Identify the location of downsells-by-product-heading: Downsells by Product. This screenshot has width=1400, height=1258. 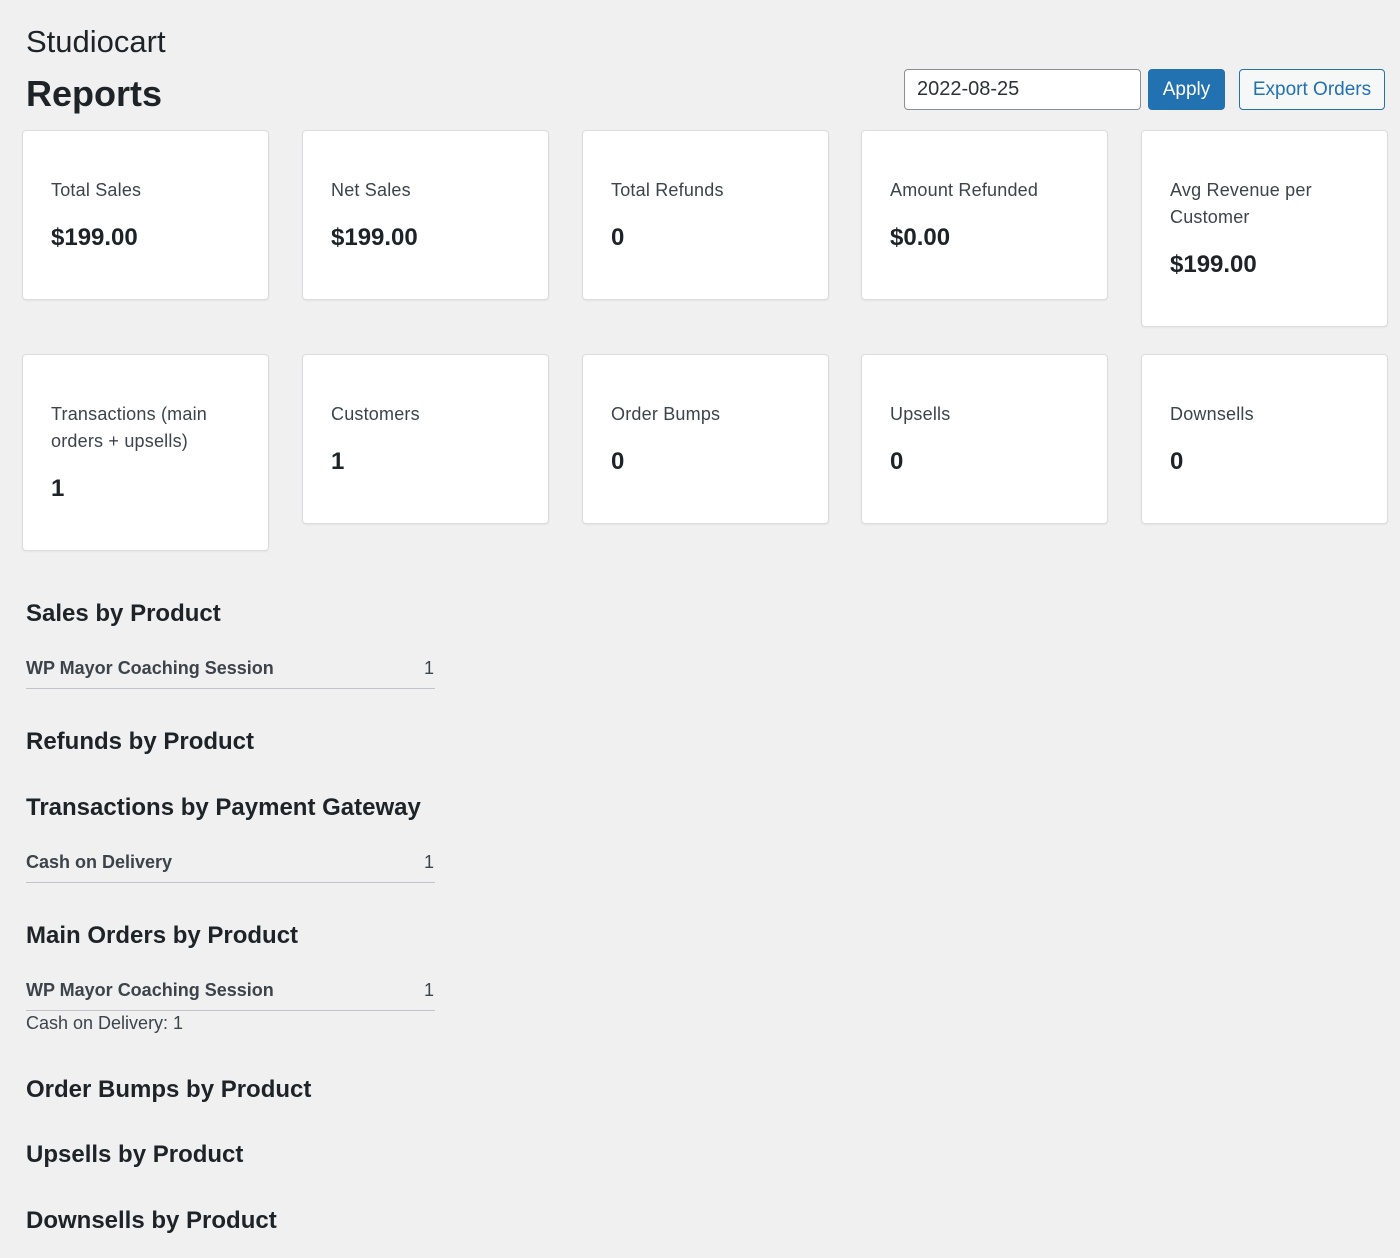
(151, 1220).